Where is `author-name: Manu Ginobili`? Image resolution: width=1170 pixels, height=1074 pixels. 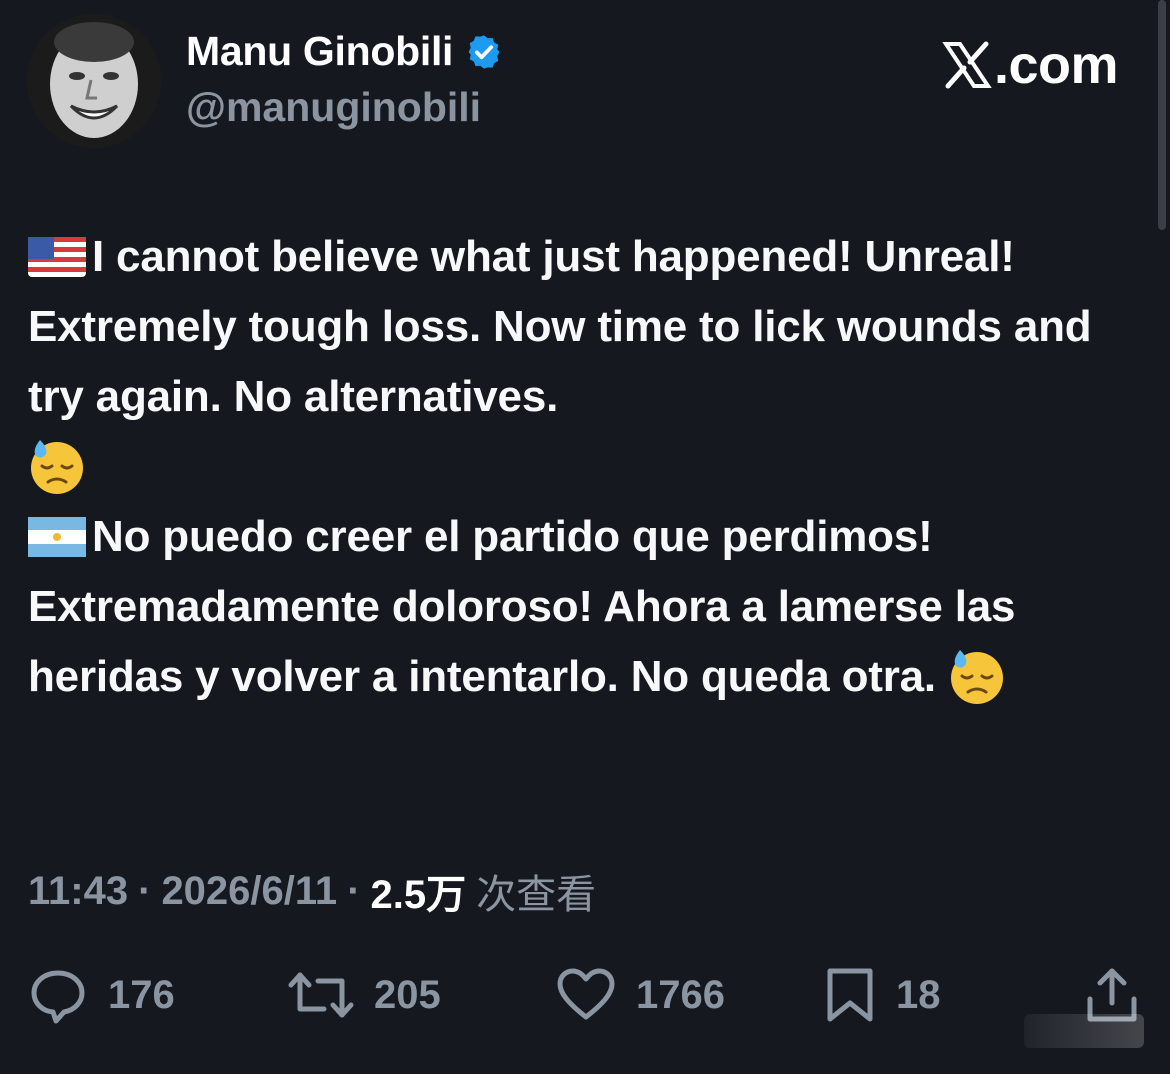
author-name: Manu Ginobili is located at coordinates (344, 51).